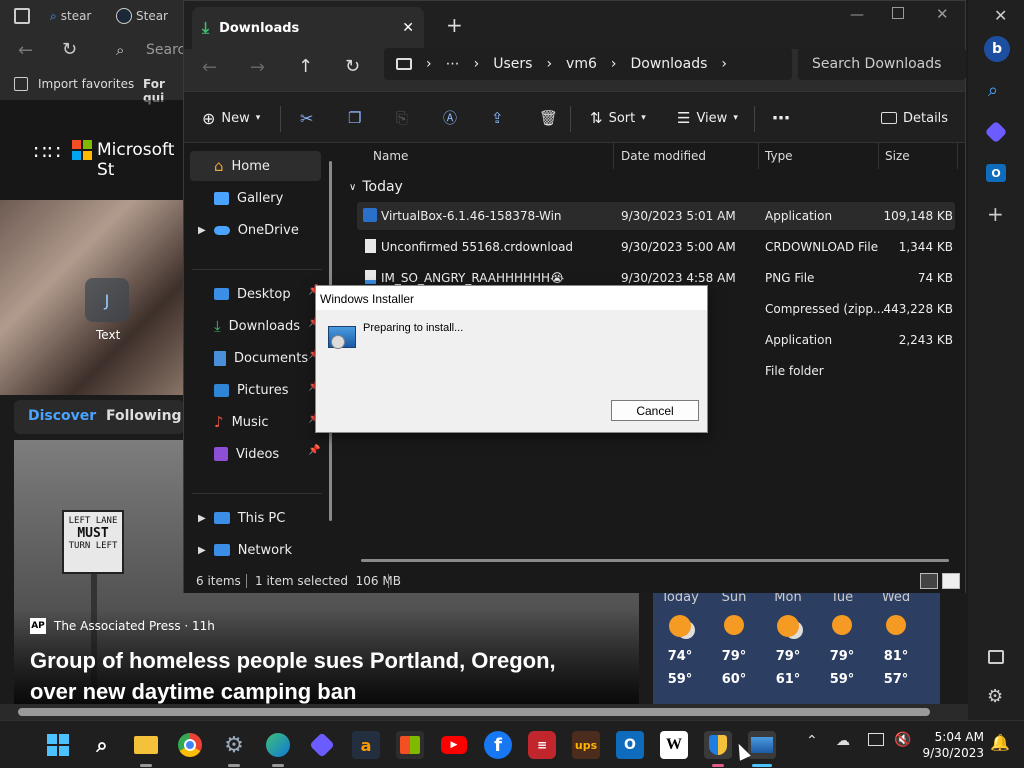  Describe the element at coordinates (707, 118) in the screenshot. I see `view-button: ☰ View ▾` at that location.